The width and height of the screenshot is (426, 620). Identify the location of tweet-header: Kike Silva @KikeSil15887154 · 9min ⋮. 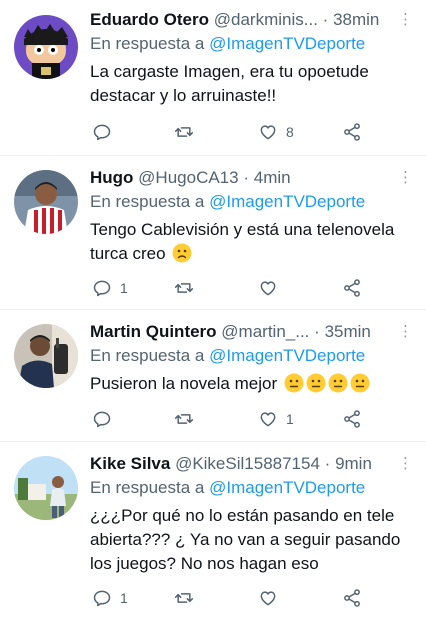
(251, 464).